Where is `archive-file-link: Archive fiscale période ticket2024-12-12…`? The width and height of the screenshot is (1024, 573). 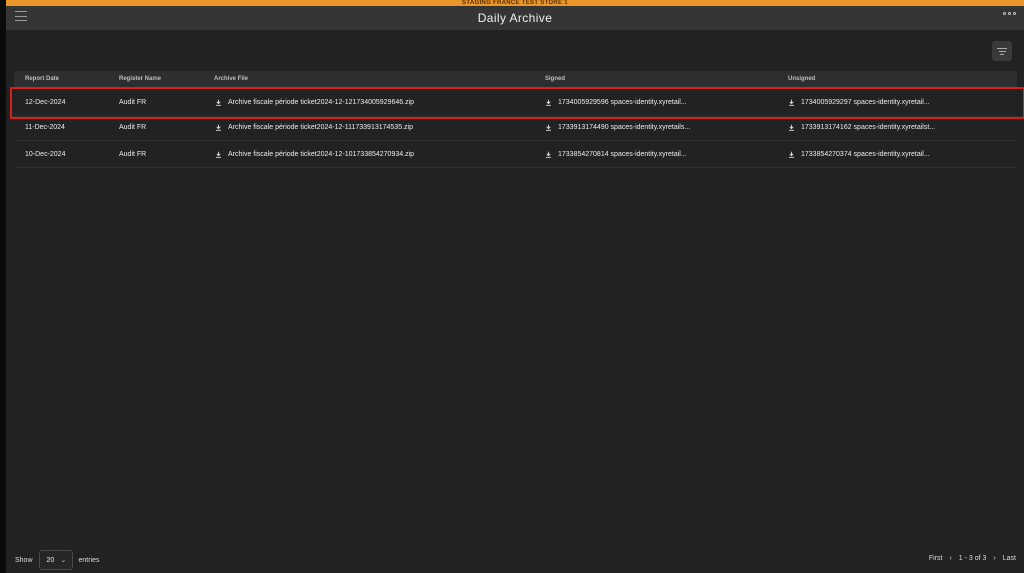 archive-file-link: Archive fiscale période ticket2024-12-12… is located at coordinates (314, 102).